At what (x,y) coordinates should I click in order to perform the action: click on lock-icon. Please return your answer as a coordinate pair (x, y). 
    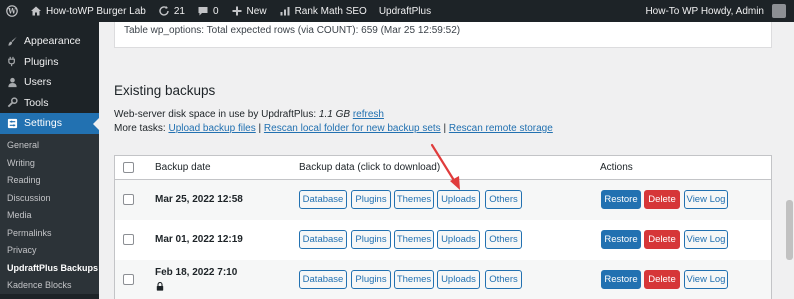
    Looking at the image, I should click on (160, 286).